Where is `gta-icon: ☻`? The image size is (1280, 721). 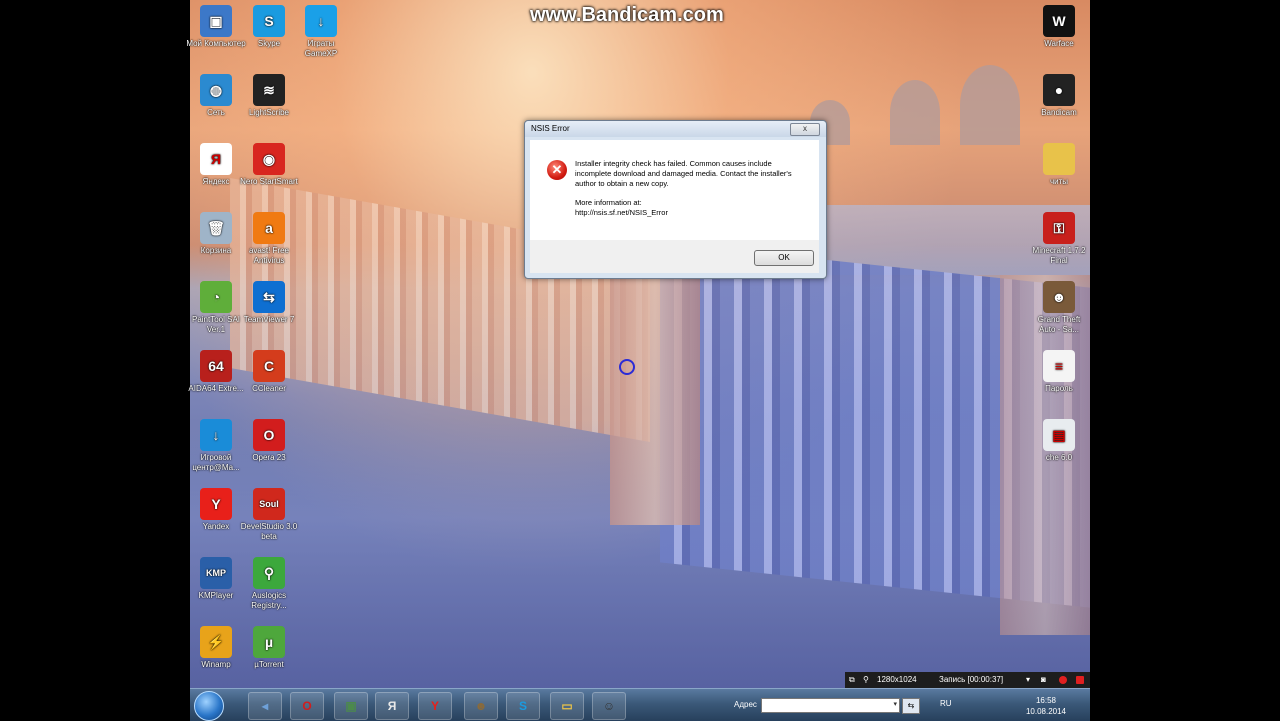
gta-icon: ☻ is located at coordinates (481, 706).